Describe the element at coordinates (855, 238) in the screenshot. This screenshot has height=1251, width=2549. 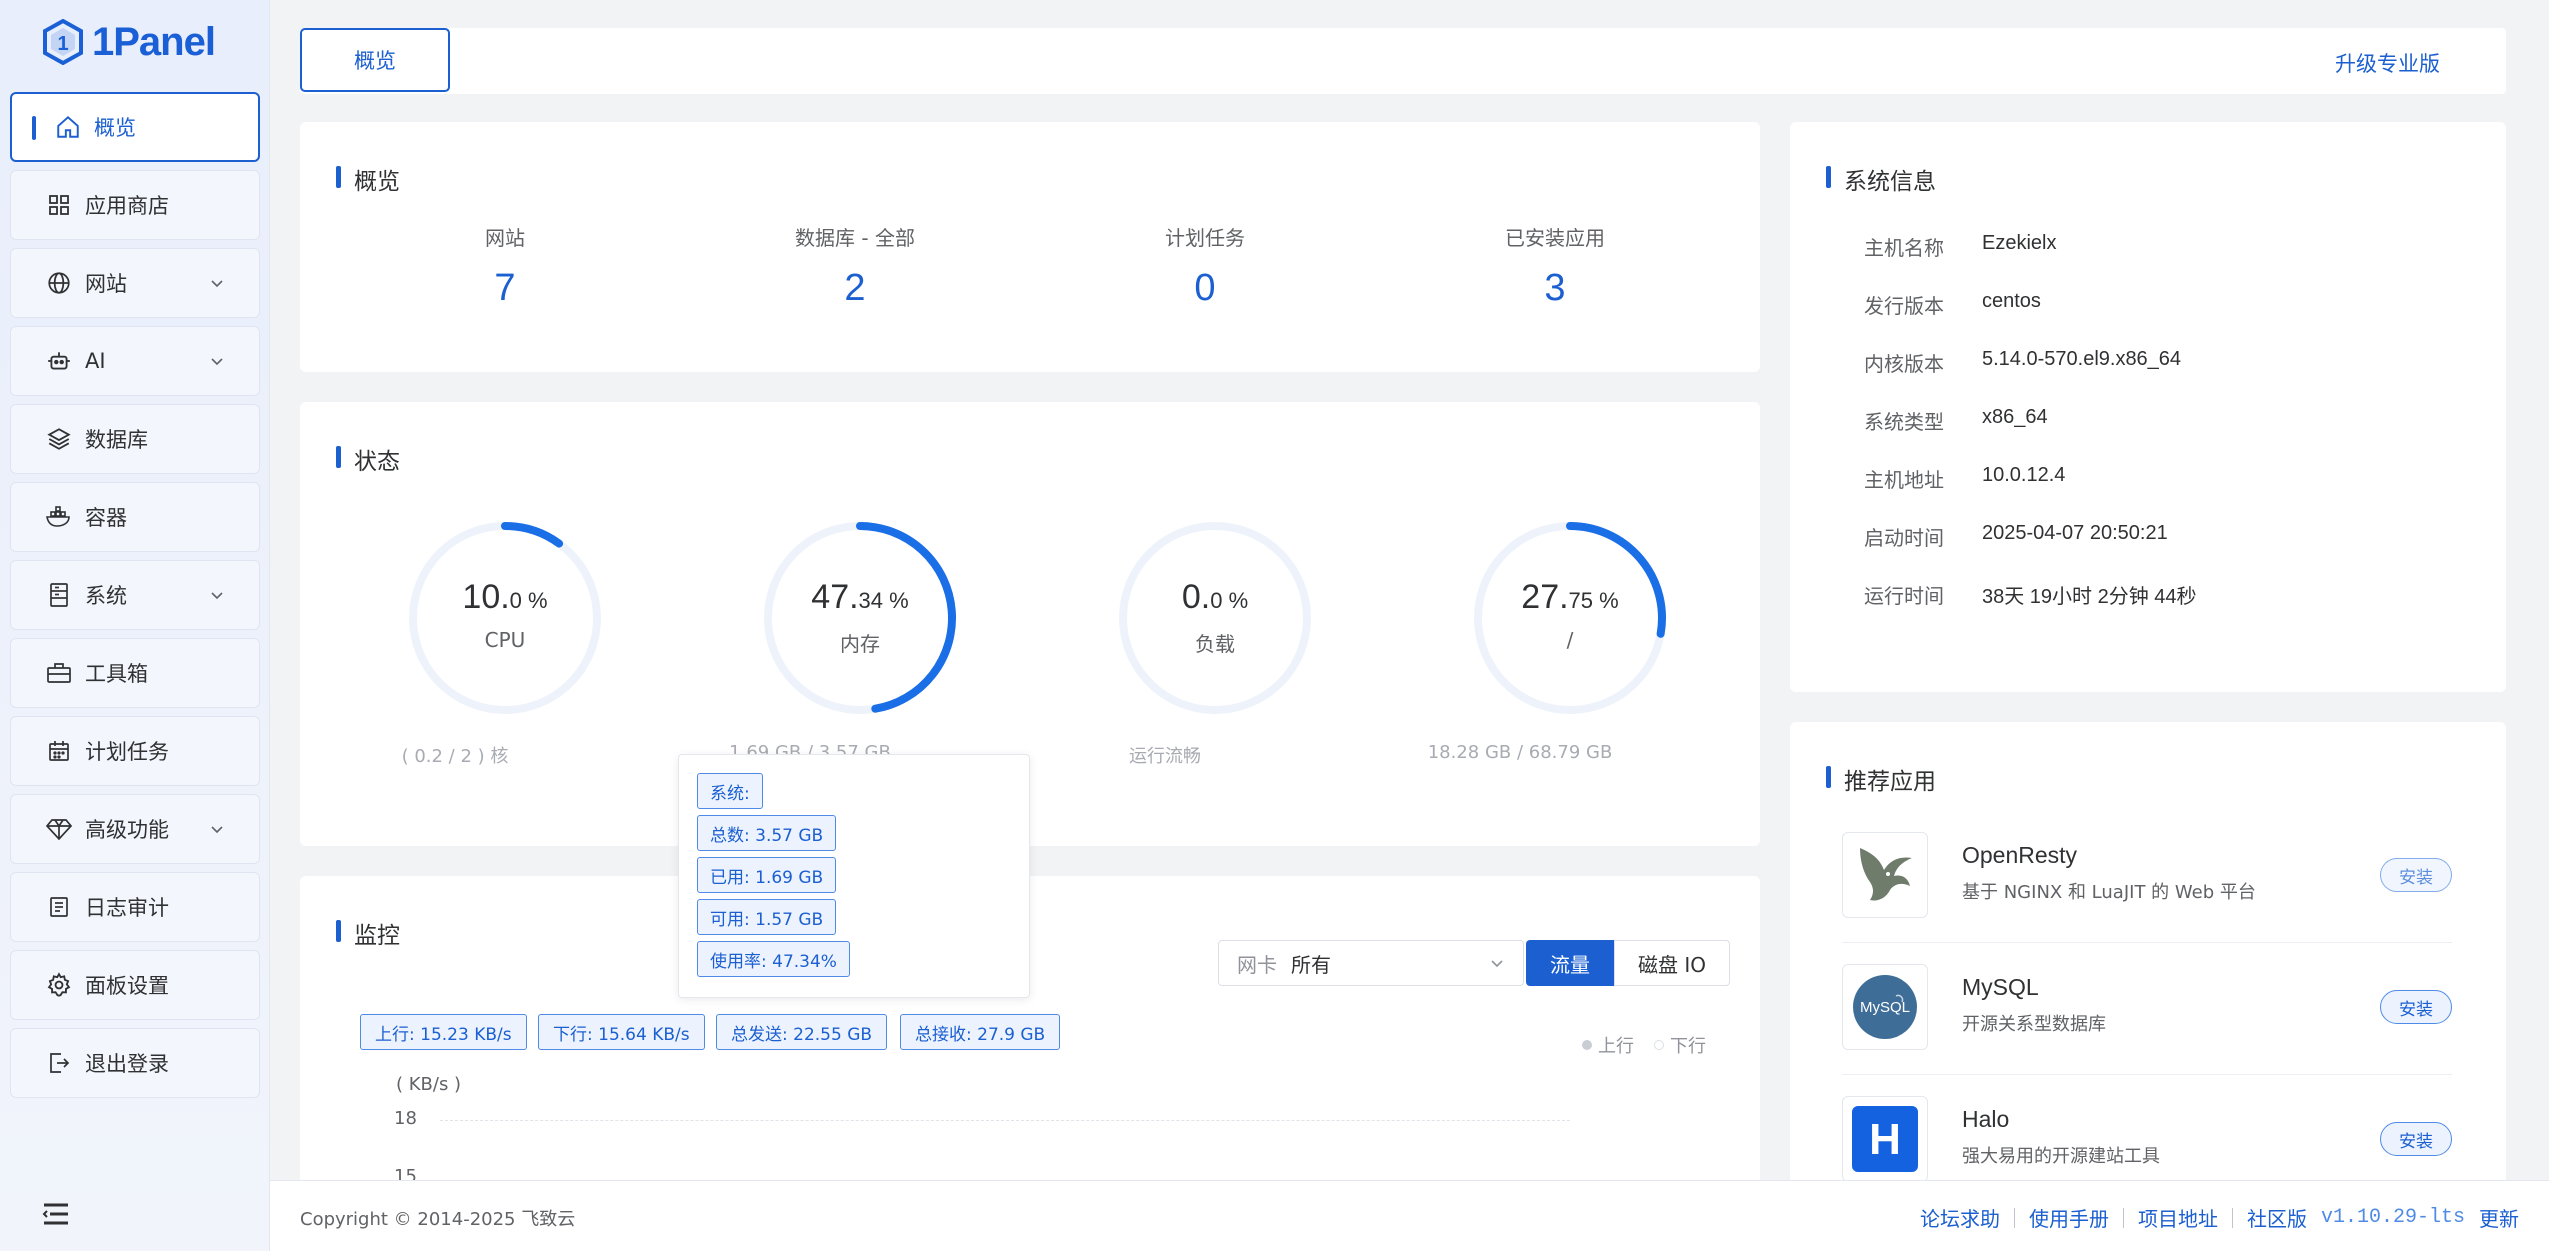
I see `stat-label: 数据库 - 全部` at that location.